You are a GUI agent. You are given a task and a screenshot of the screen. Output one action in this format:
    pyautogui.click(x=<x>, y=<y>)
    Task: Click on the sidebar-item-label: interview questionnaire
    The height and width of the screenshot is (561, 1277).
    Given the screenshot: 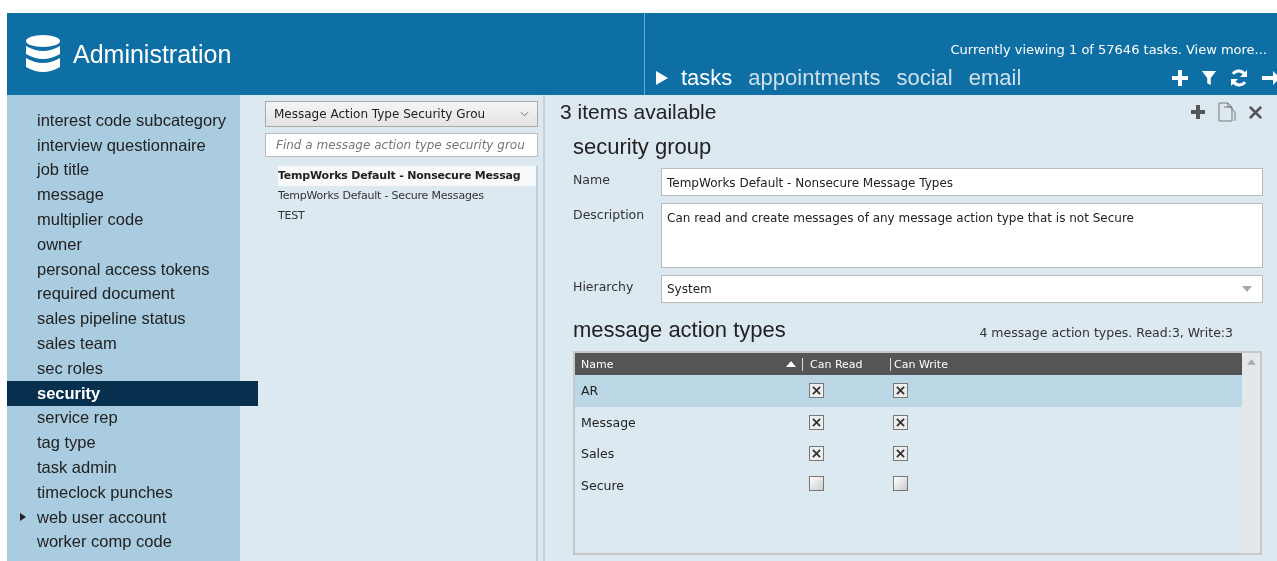 What is the action you would take?
    pyautogui.click(x=121, y=145)
    